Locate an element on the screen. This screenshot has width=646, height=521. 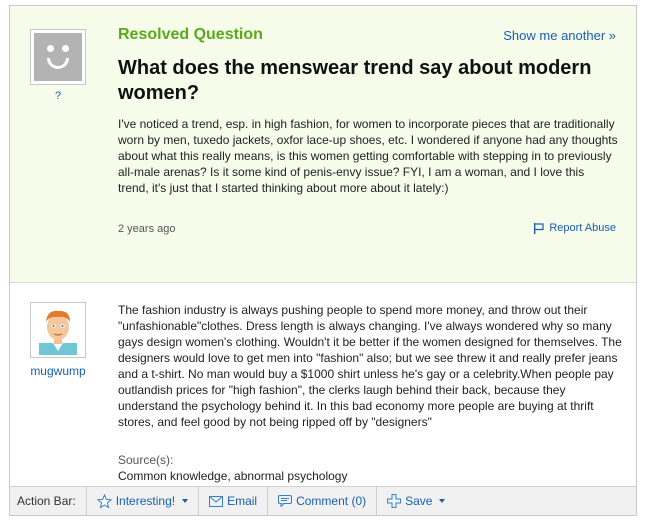
plus-icon is located at coordinates (394, 501).